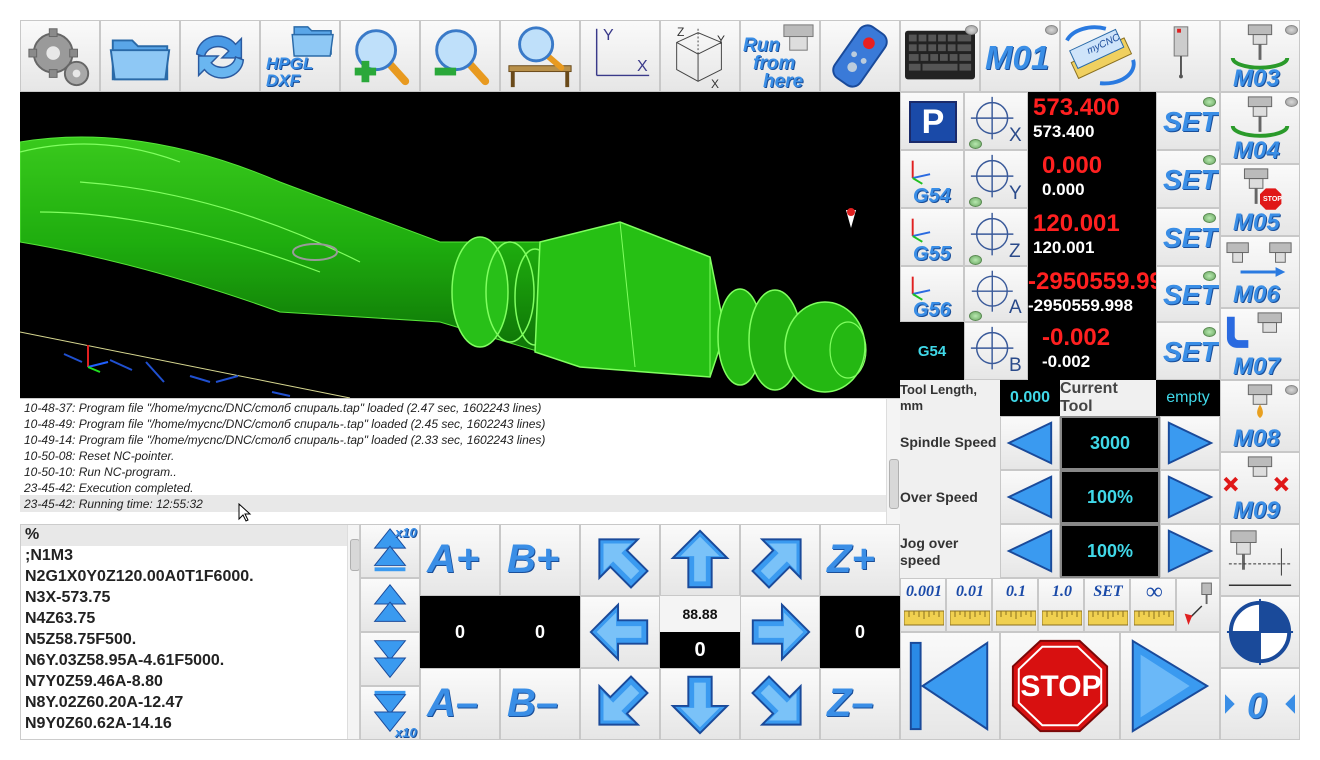 The height and width of the screenshot is (760, 1320). What do you see at coordinates (1030, 497) in the screenshot?
I see `over-speed-decrease-button` at bounding box center [1030, 497].